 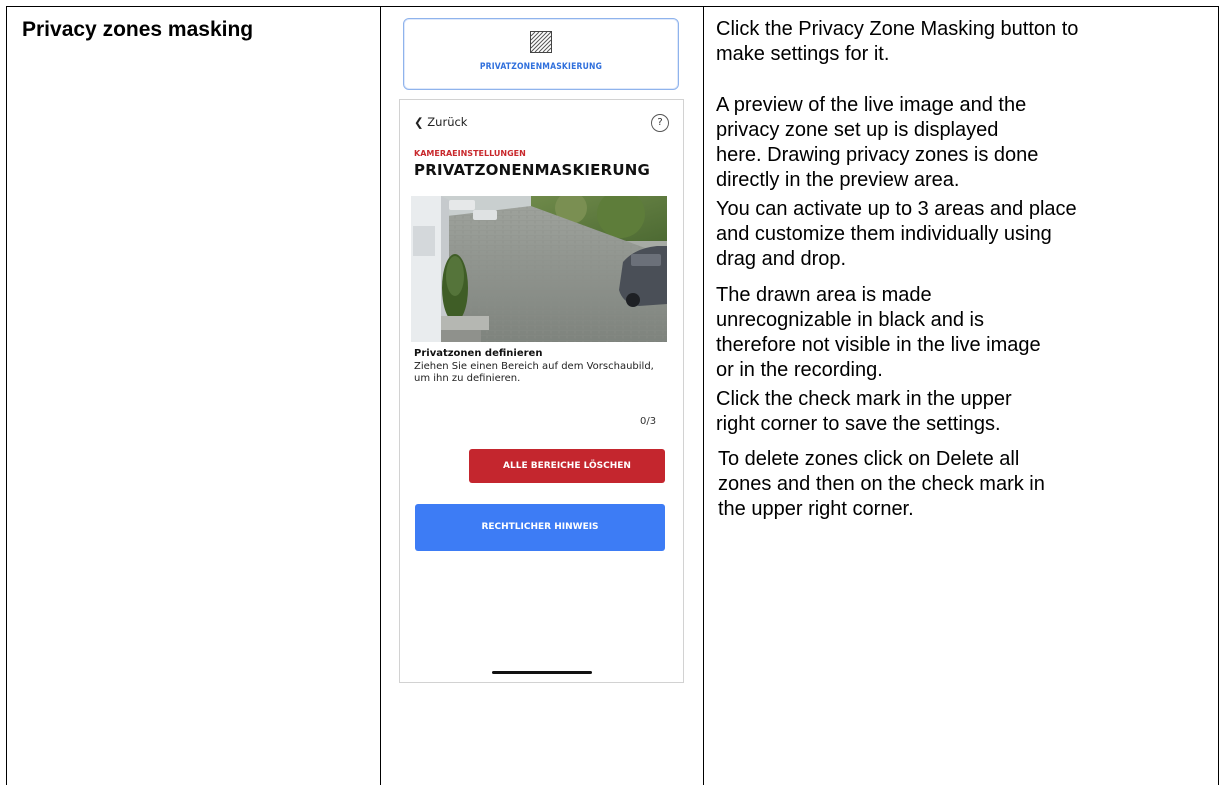 What do you see at coordinates (567, 466) in the screenshot?
I see `delete-all-zones-button: ALLE BEREICHE LÖSCHEN` at bounding box center [567, 466].